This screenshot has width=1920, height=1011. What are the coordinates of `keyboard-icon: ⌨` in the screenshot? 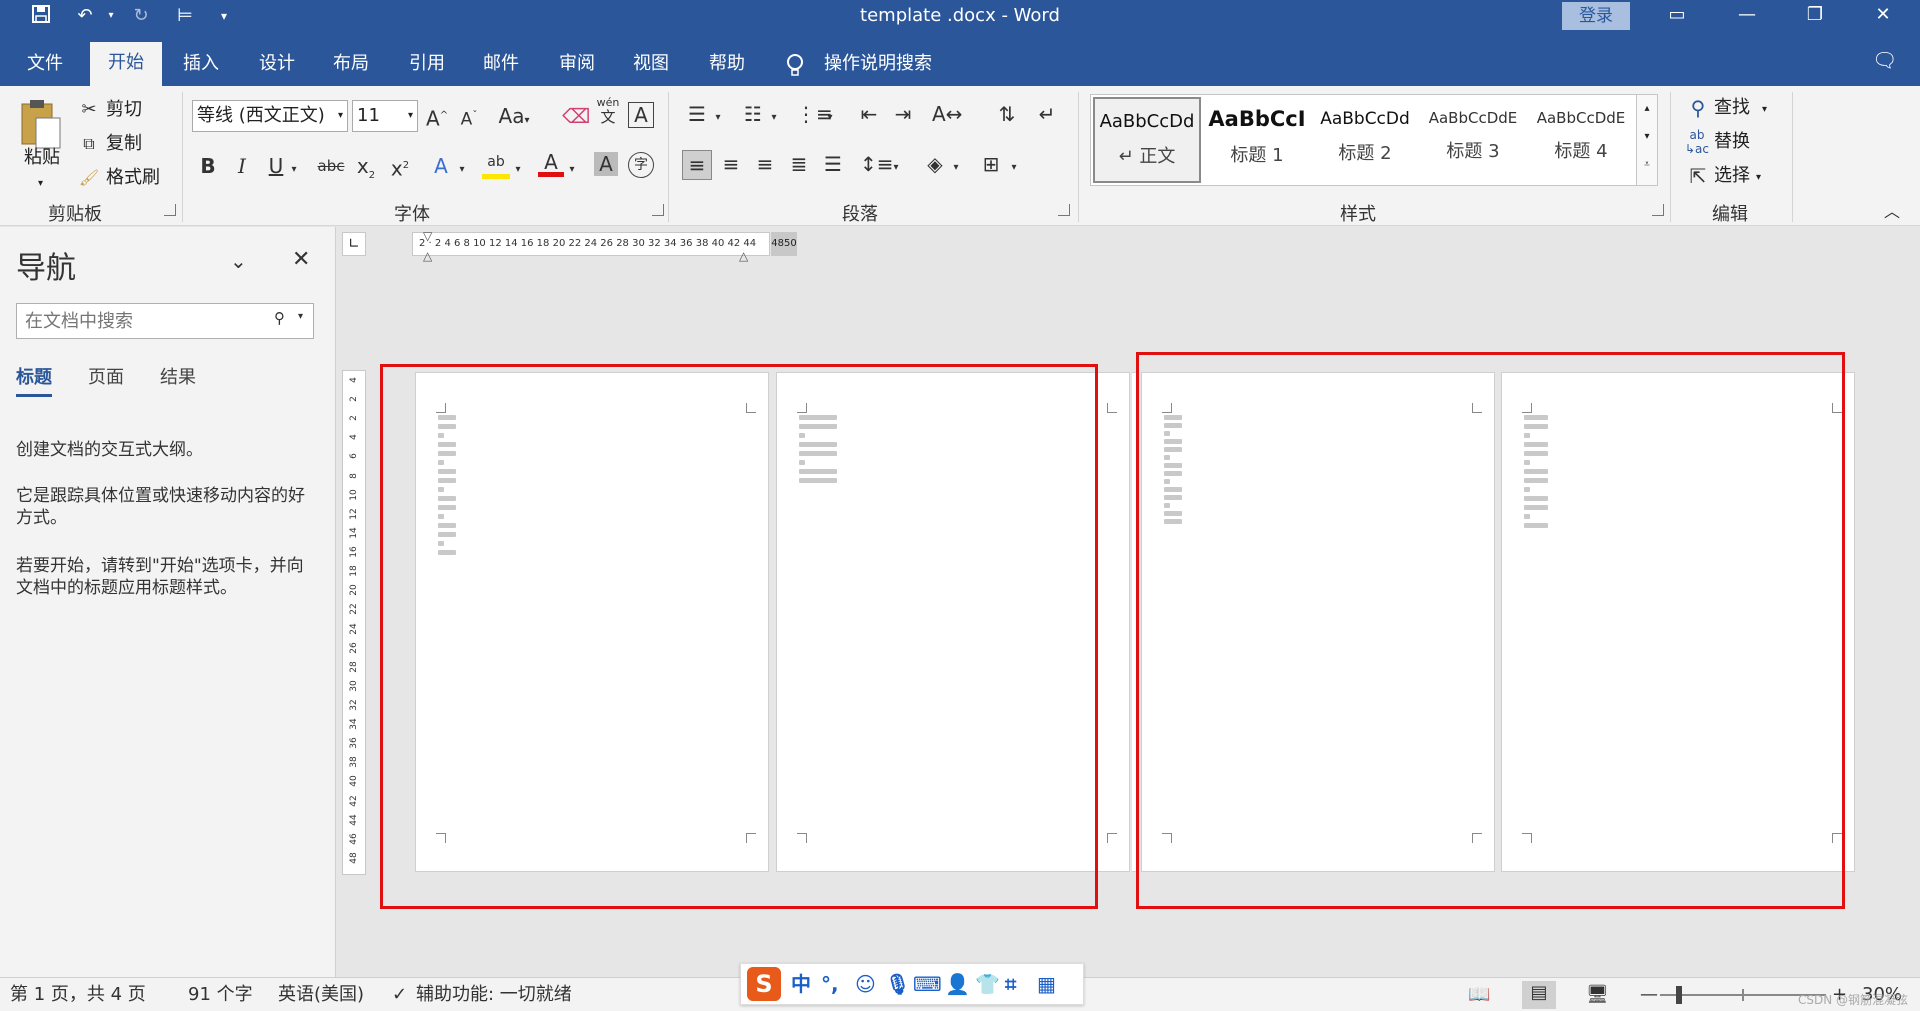 It's located at (927, 984).